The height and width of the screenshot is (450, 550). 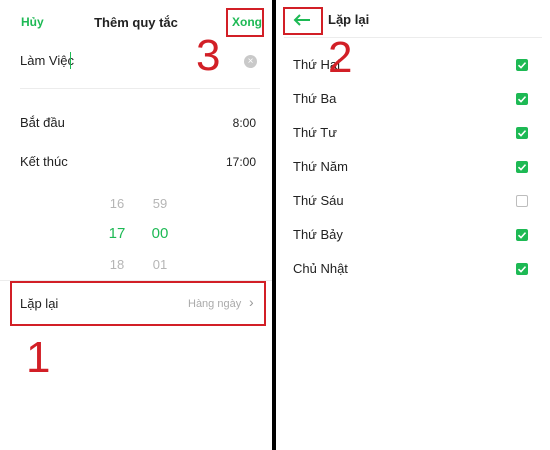 What do you see at coordinates (38, 357) in the screenshot?
I see `annotation-number-one: 1` at bounding box center [38, 357].